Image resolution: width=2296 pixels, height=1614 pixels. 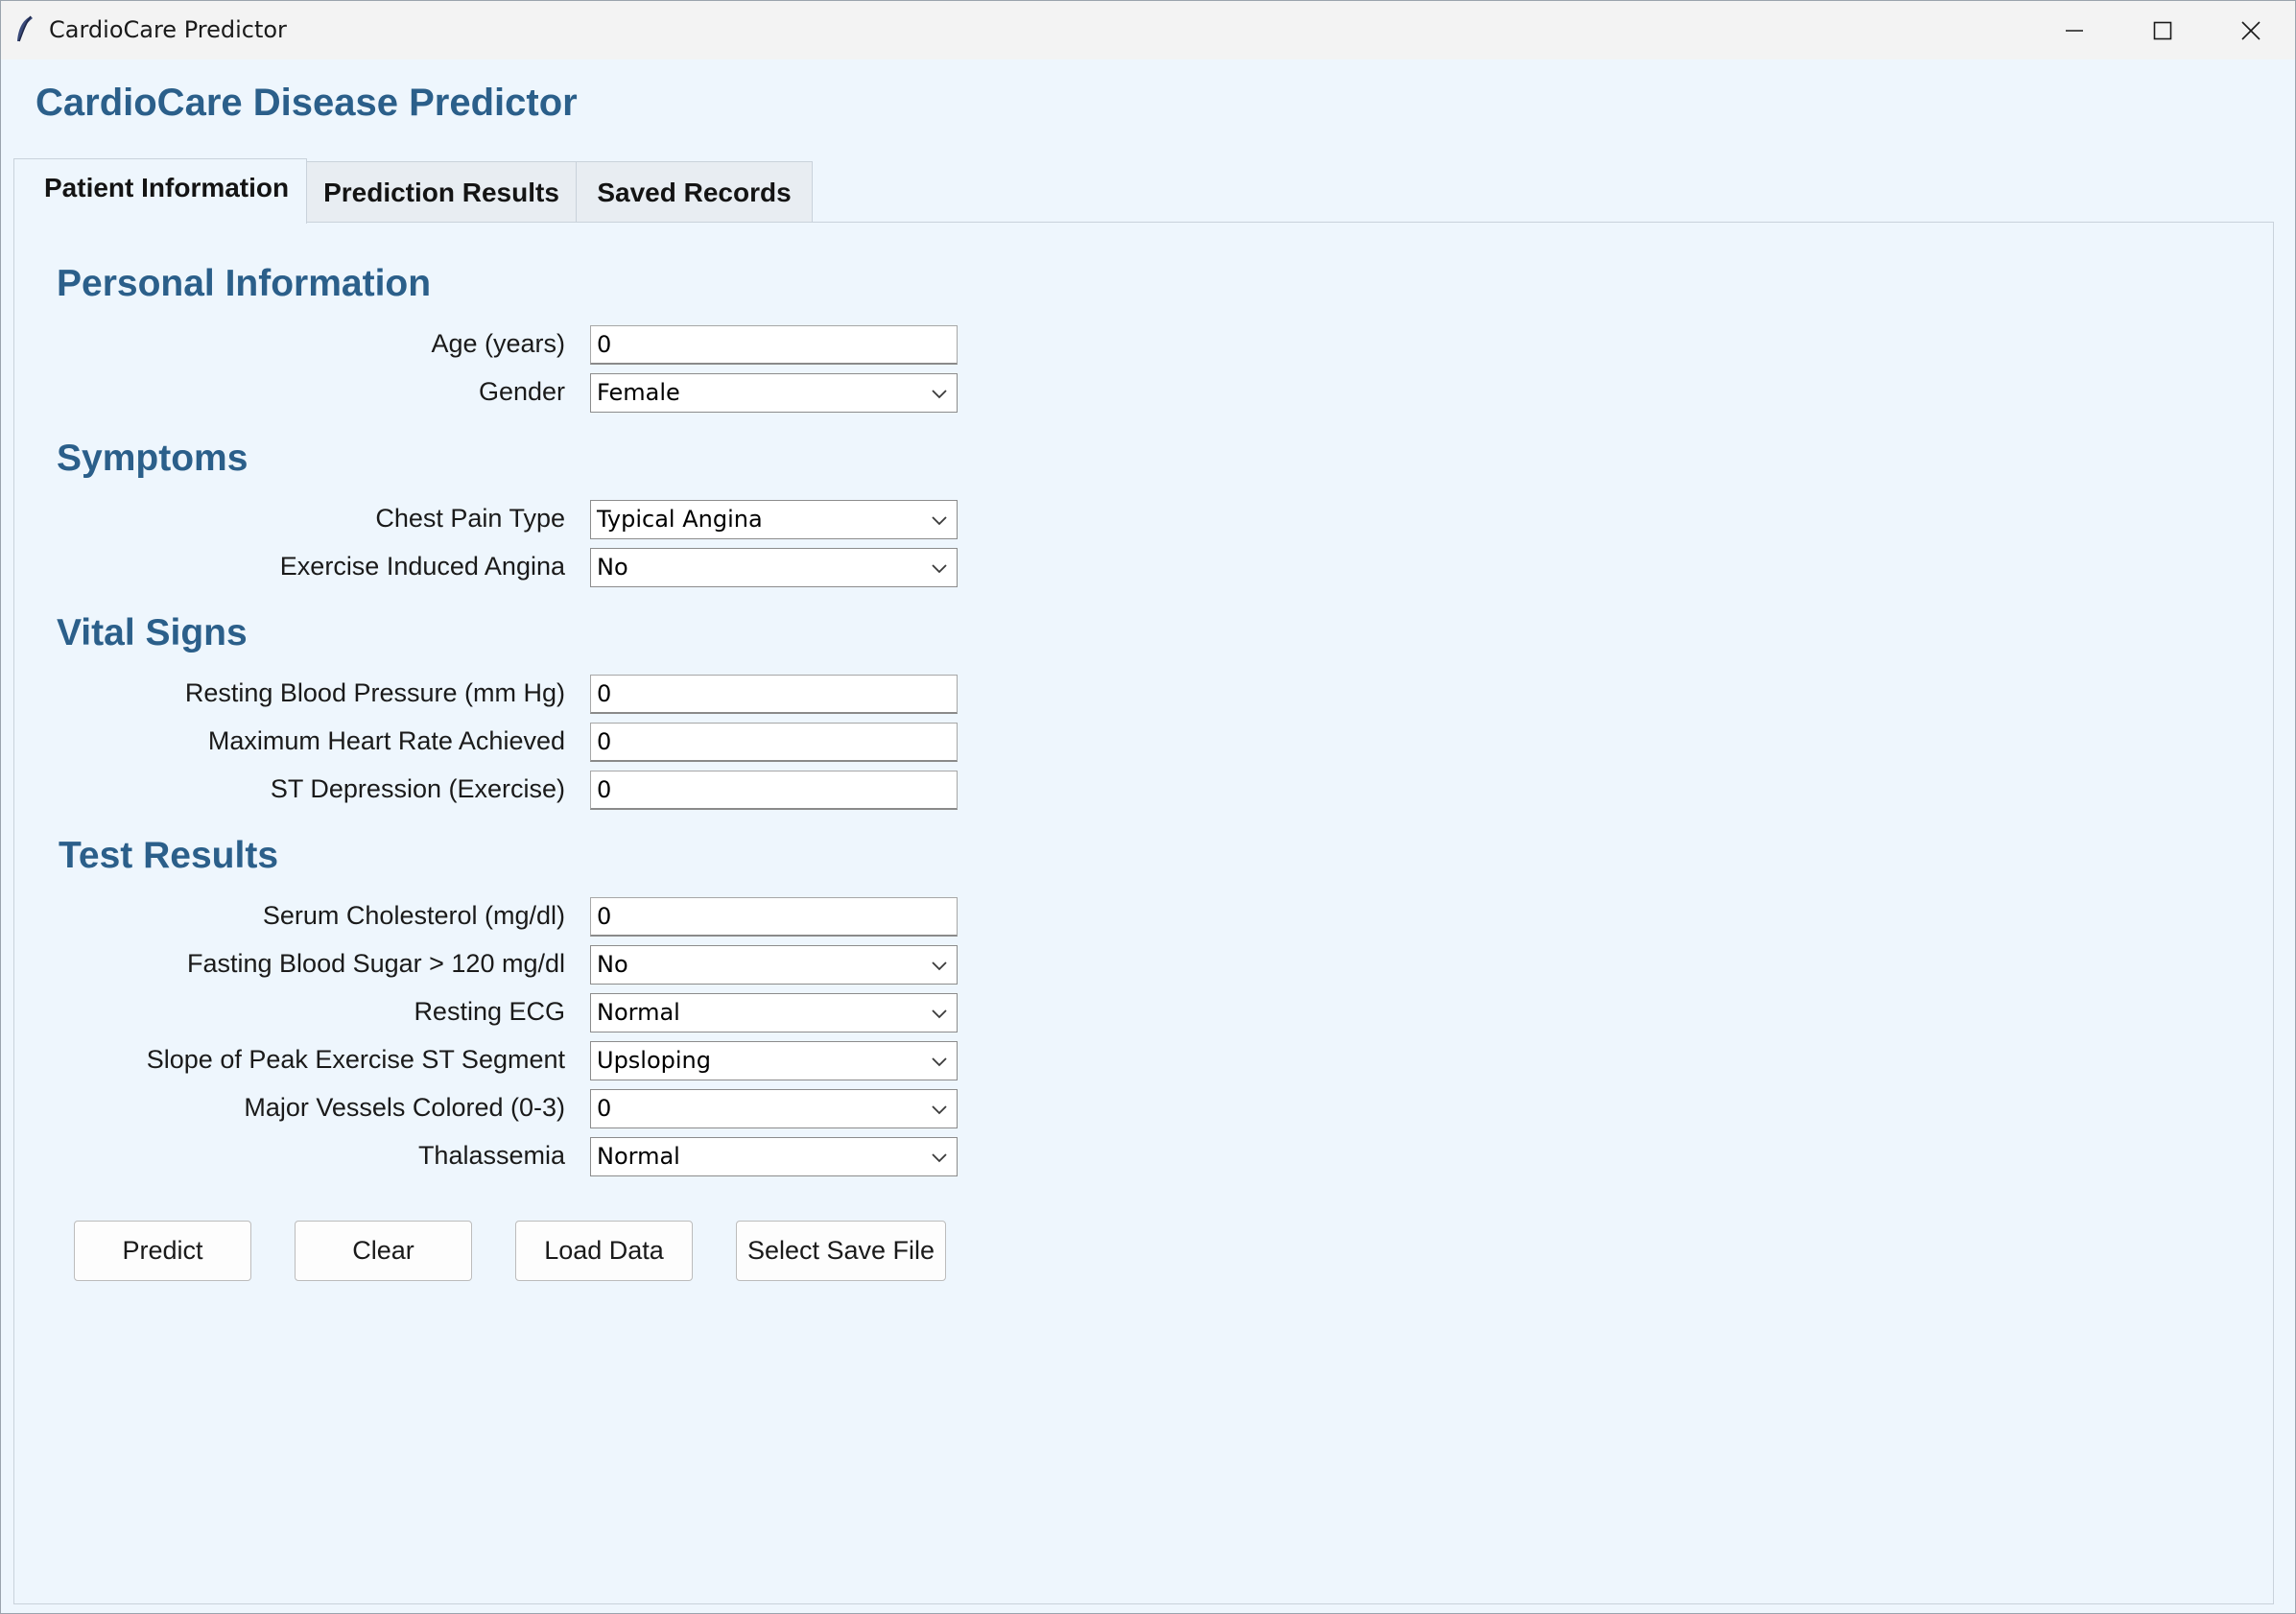 I want to click on minimize-button, so click(x=2074, y=30).